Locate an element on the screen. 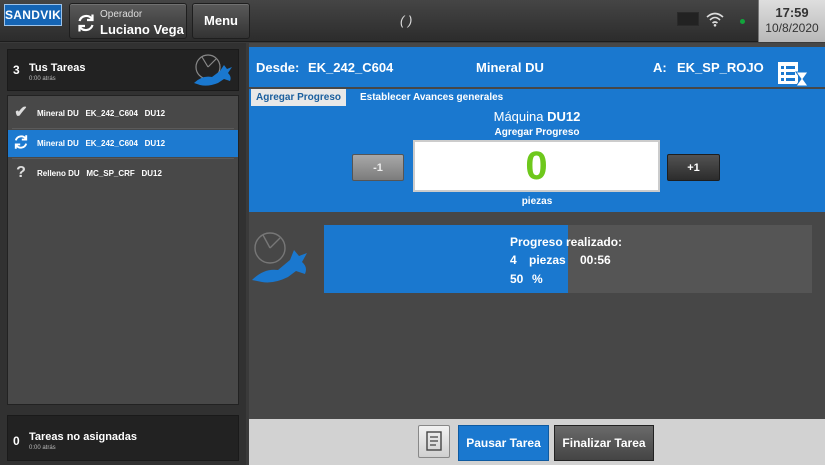 This screenshot has width=825, height=465. task-item-mineral-done: ✔ Mineral DU EK_242_C604 DU12 is located at coordinates (123, 113).